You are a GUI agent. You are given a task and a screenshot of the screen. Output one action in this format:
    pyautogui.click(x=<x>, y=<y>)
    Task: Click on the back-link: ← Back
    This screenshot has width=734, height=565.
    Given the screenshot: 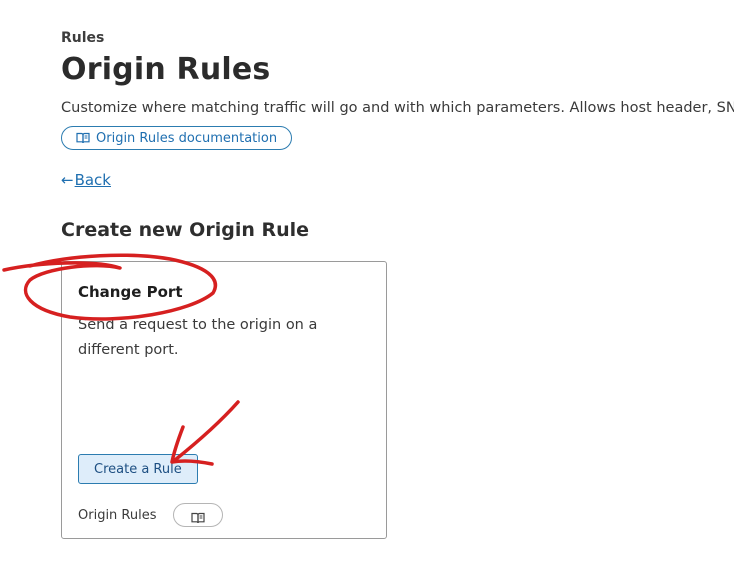 What is the action you would take?
    pyautogui.click(x=86, y=180)
    